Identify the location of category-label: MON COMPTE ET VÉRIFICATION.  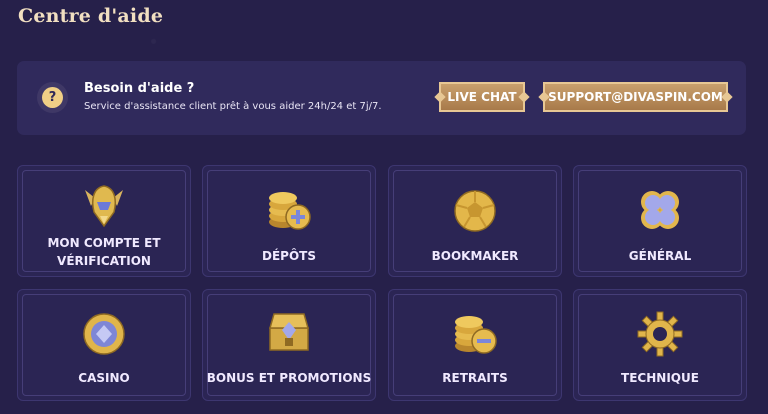
(104, 252).